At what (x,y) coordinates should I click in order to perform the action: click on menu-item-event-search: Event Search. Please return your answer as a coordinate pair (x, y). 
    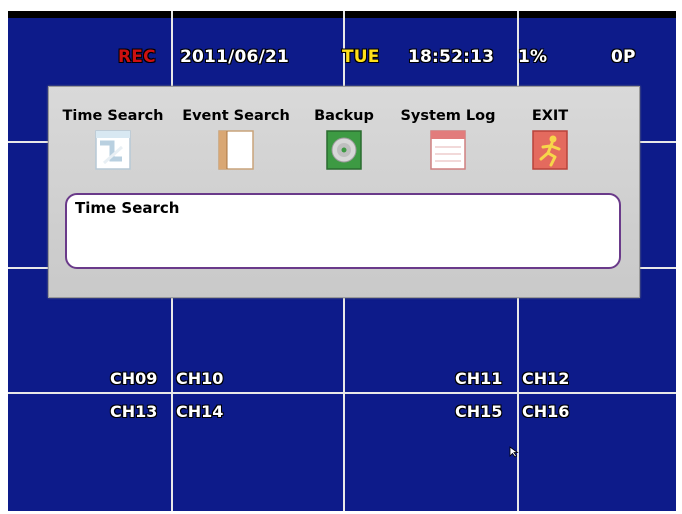
    Looking at the image, I should click on (236, 147).